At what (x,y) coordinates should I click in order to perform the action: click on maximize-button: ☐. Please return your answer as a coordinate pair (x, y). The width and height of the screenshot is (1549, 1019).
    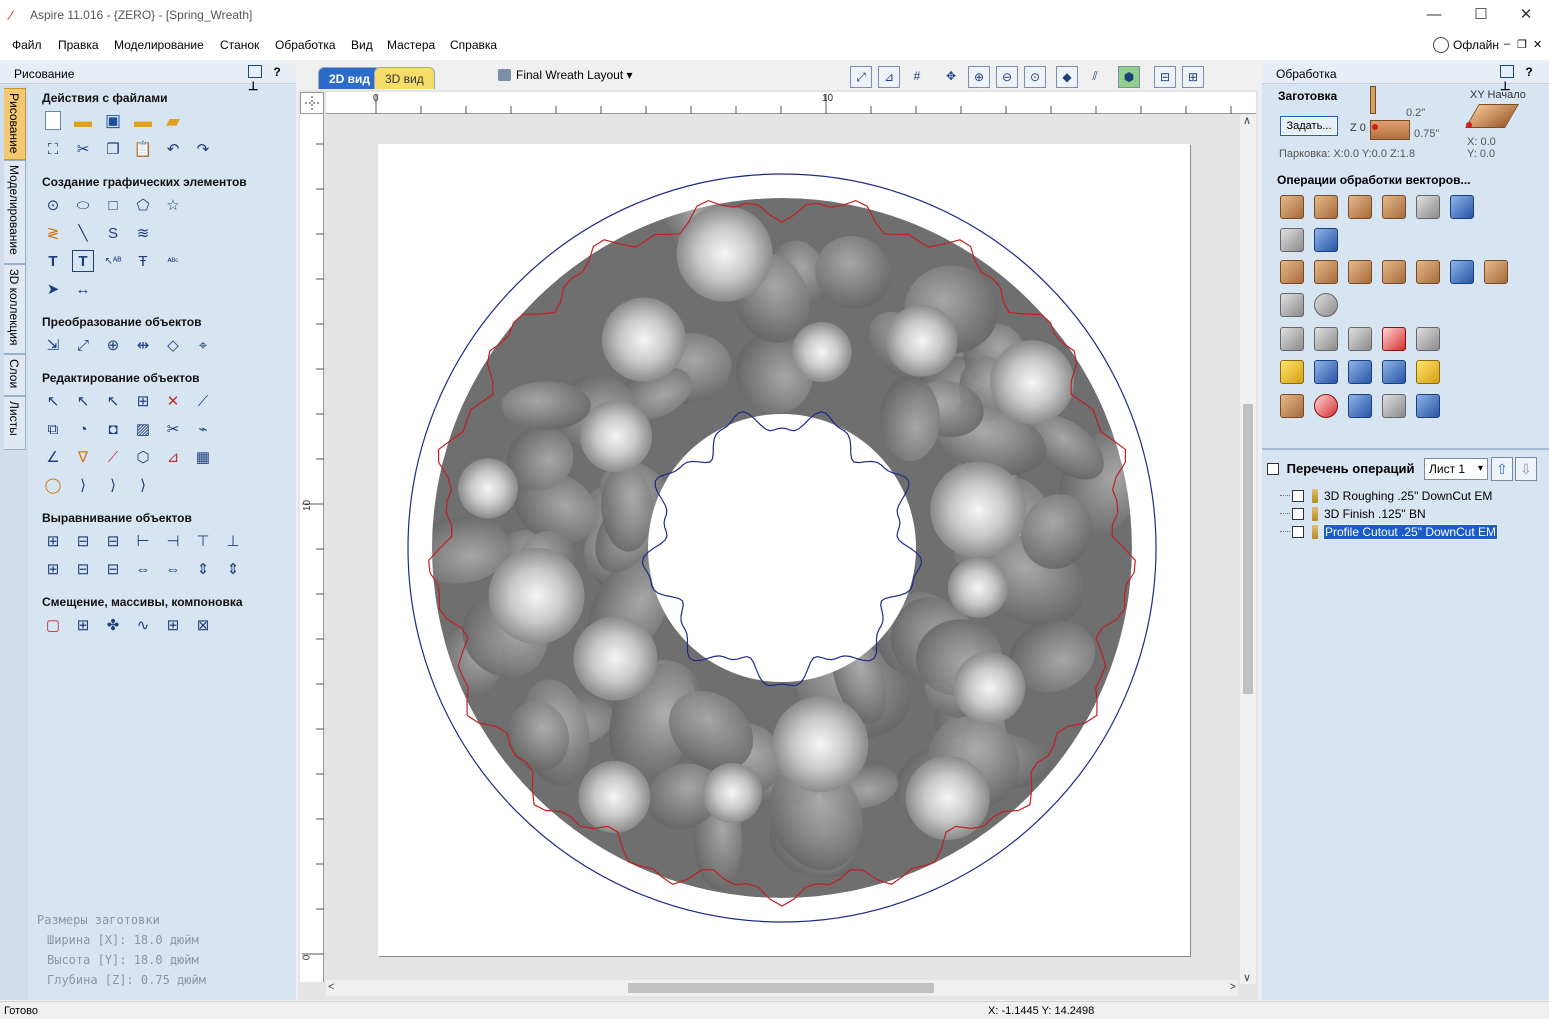
    Looking at the image, I should click on (1481, 15).